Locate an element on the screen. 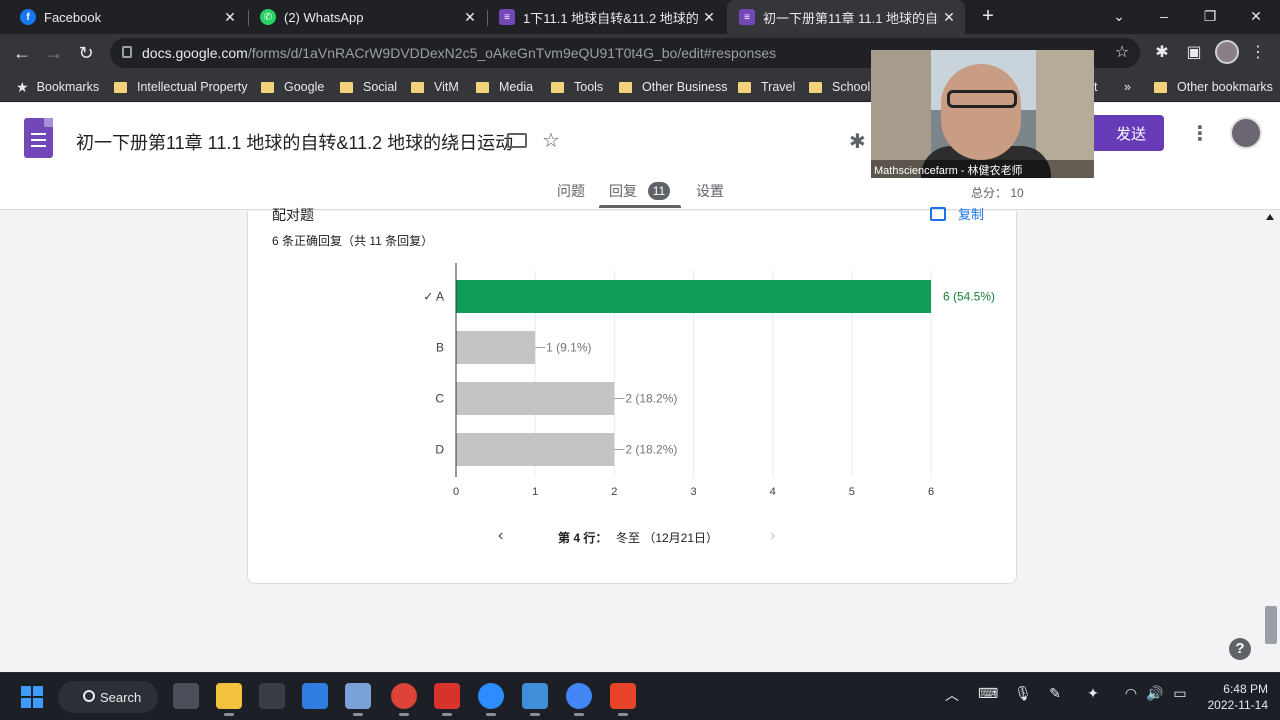  wifi-icon: ◠ is located at coordinates (1131, 693).